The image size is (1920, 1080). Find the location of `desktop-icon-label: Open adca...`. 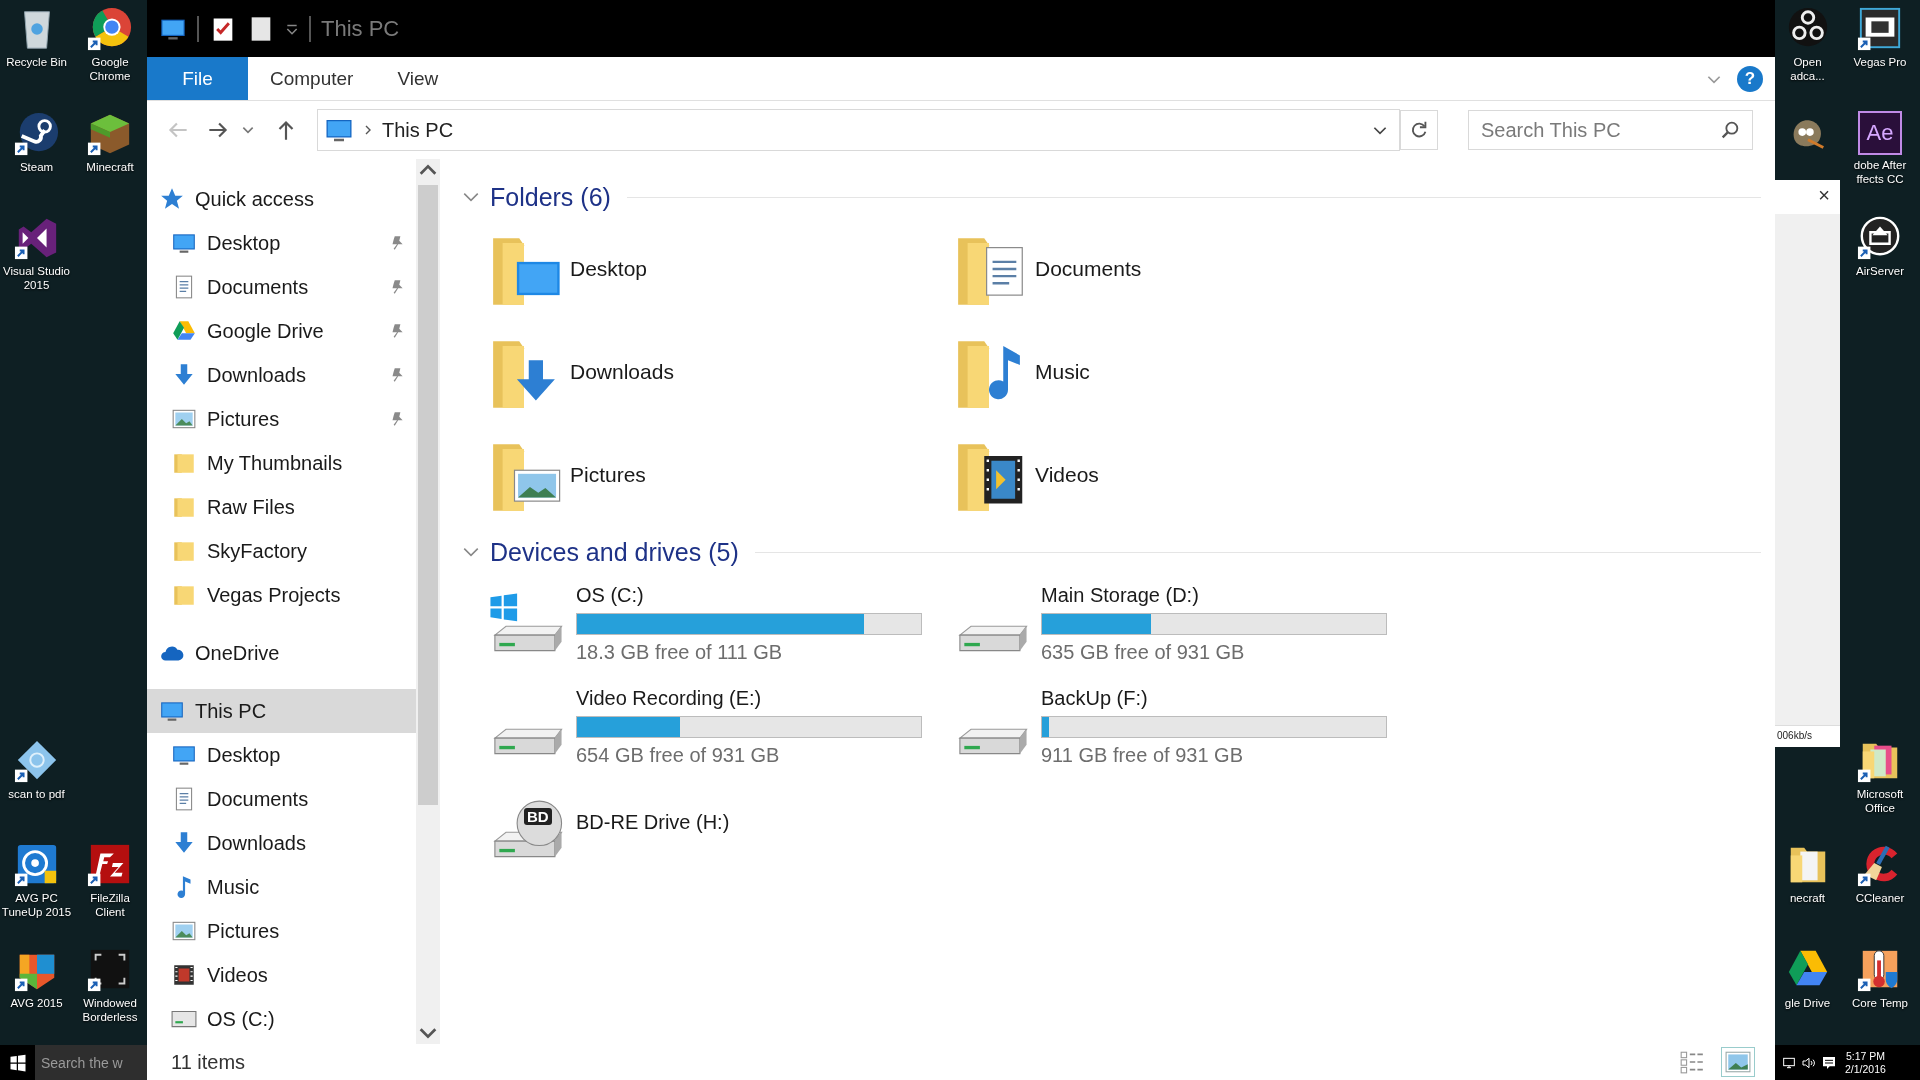

desktop-icon-label: Open adca... is located at coordinates (1807, 69).